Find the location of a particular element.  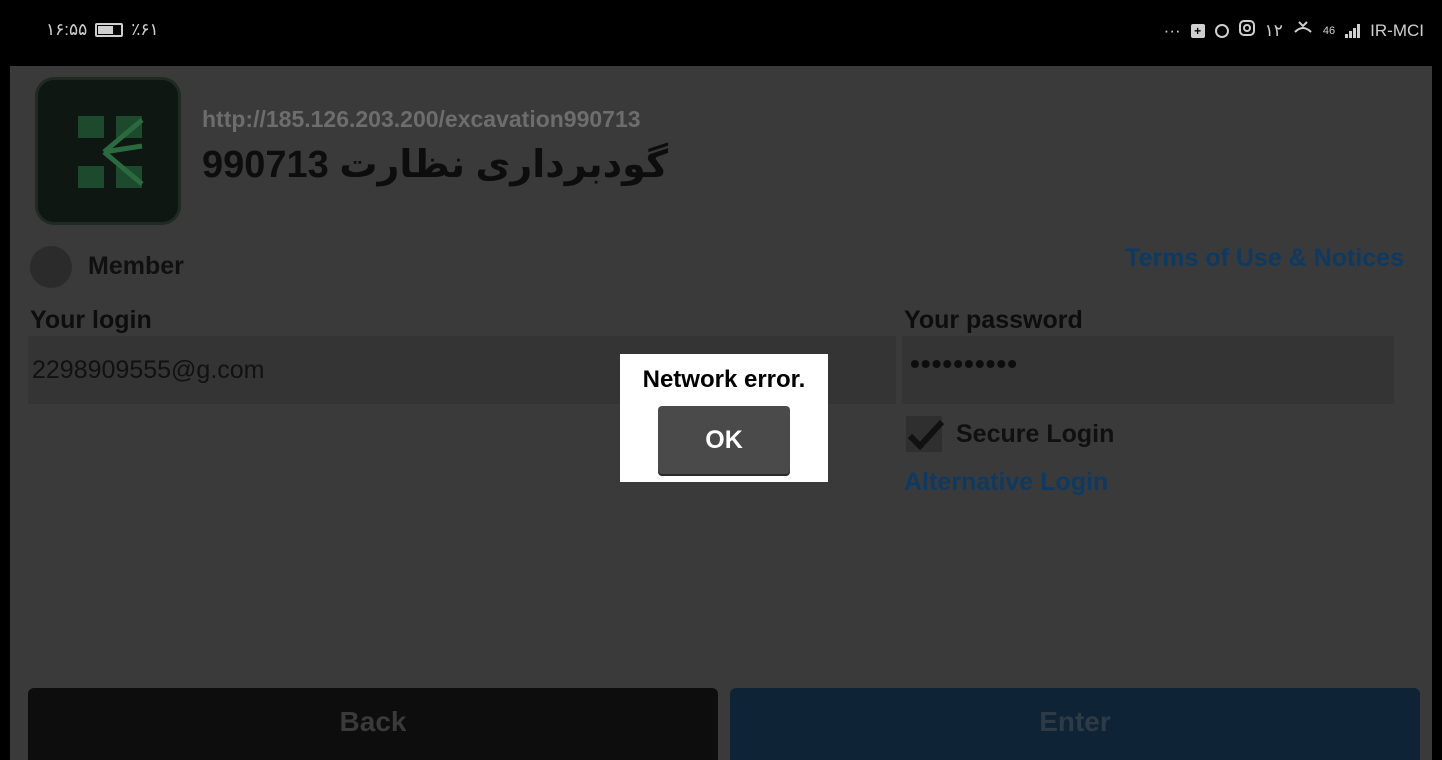

status-right: ··· + ۱۲ 46 IR-MCI is located at coordinates (1294, 30).